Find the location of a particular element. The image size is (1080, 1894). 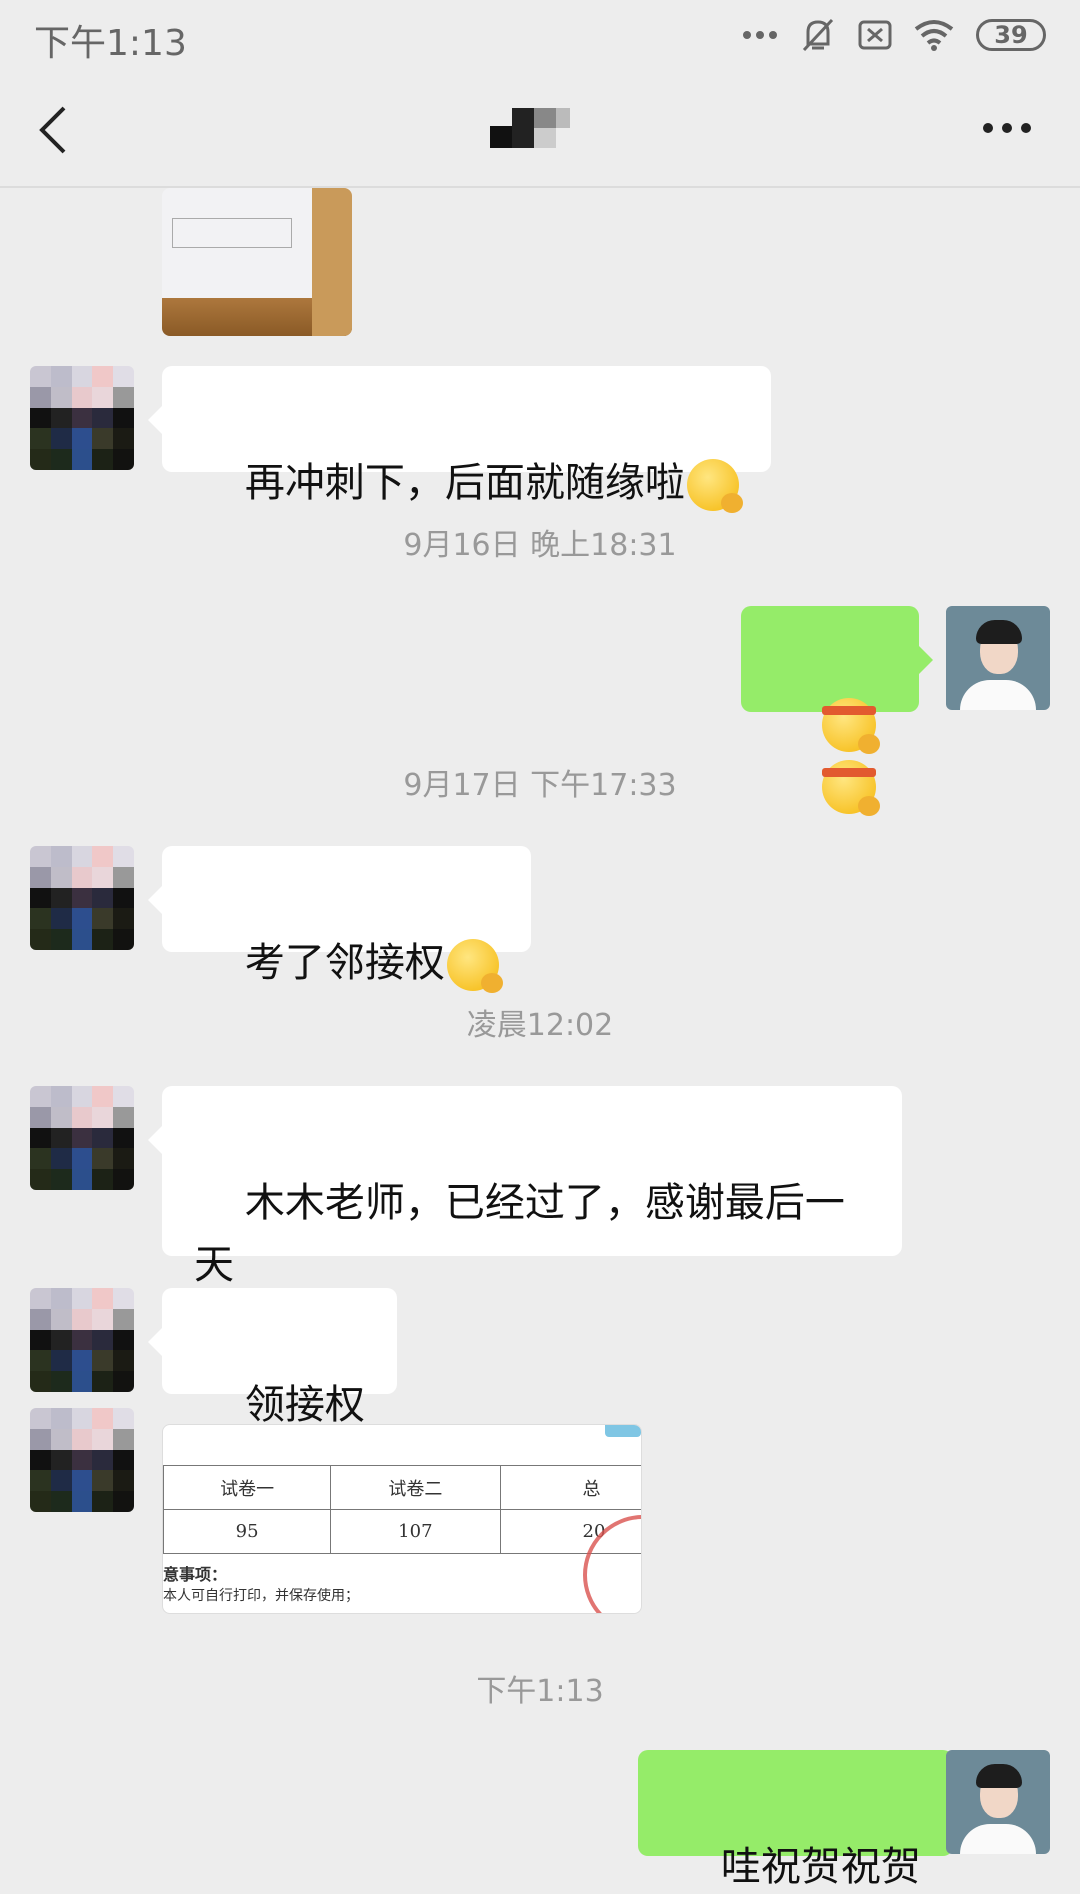

contact-name-pixelated is located at coordinates (530, 129).